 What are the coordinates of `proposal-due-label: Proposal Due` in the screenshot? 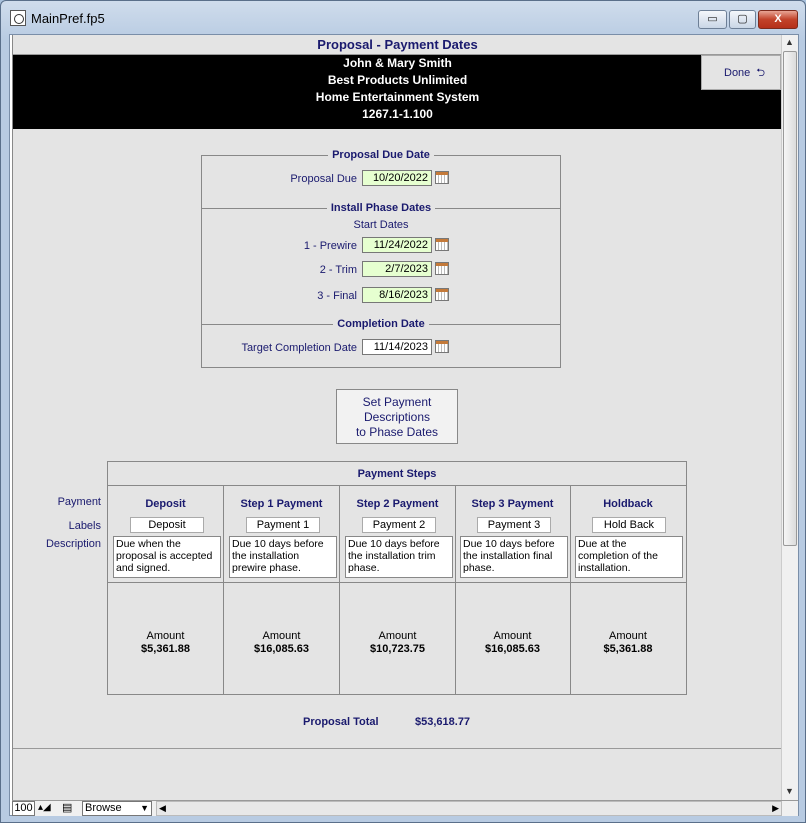 It's located at (323, 179).